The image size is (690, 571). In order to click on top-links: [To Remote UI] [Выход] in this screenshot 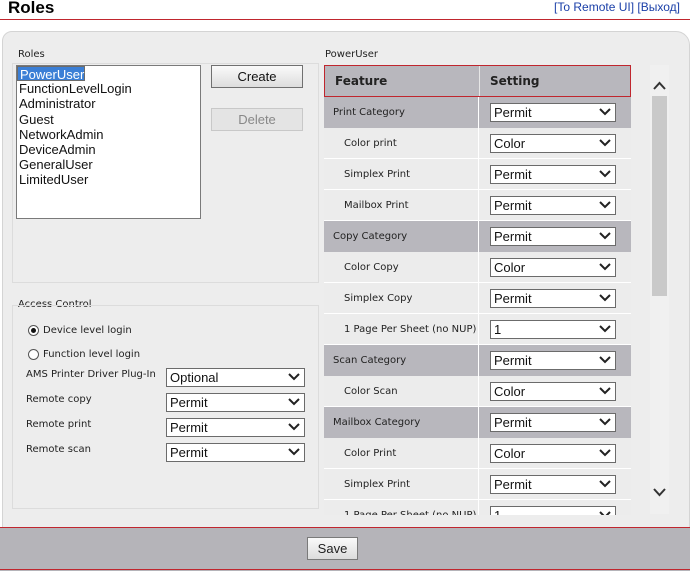, I will do `click(617, 7)`.